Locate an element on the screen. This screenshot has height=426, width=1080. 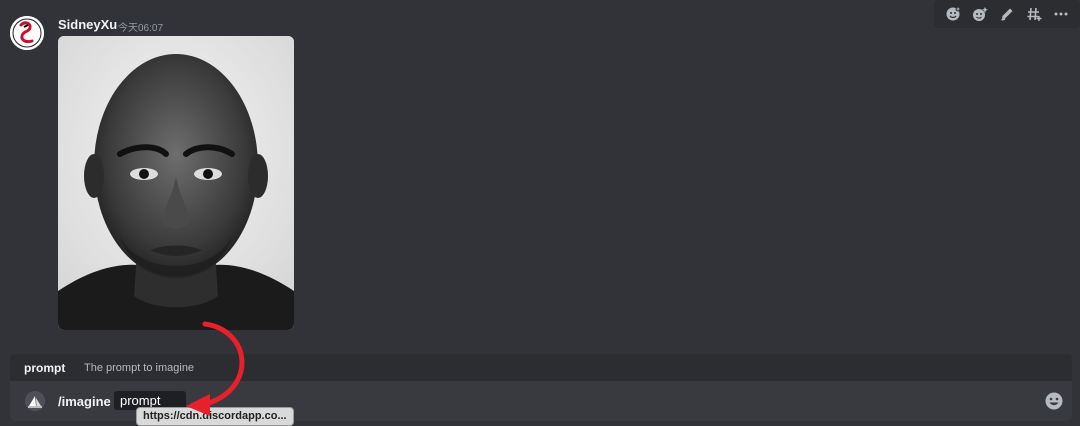
thread-icon is located at coordinates (1034, 14).